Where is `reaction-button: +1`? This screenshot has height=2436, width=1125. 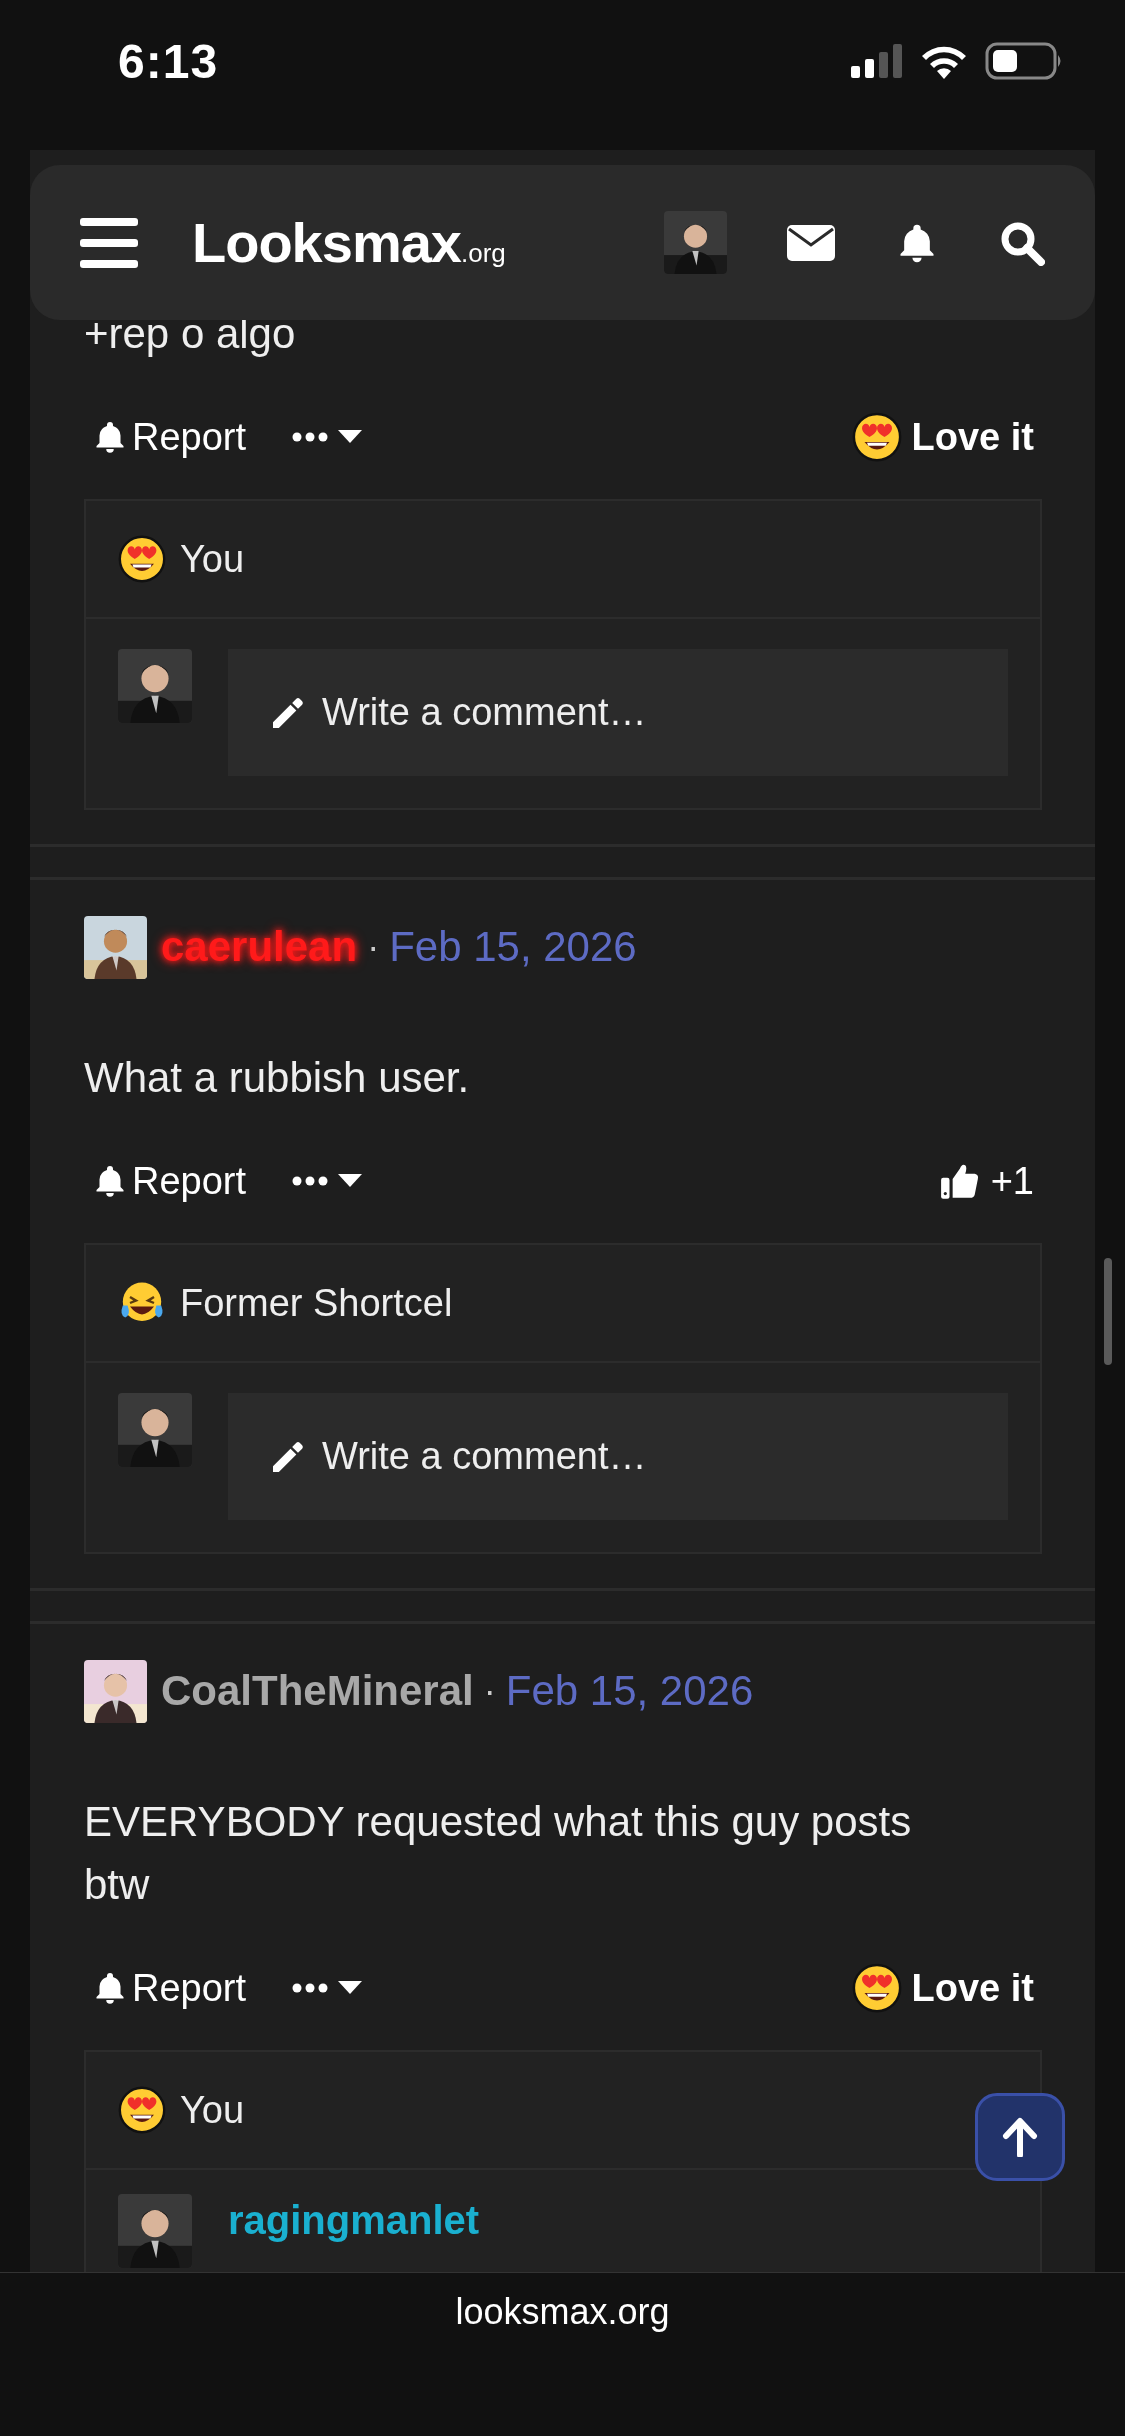
reaction-button: +1 is located at coordinates (986, 1181).